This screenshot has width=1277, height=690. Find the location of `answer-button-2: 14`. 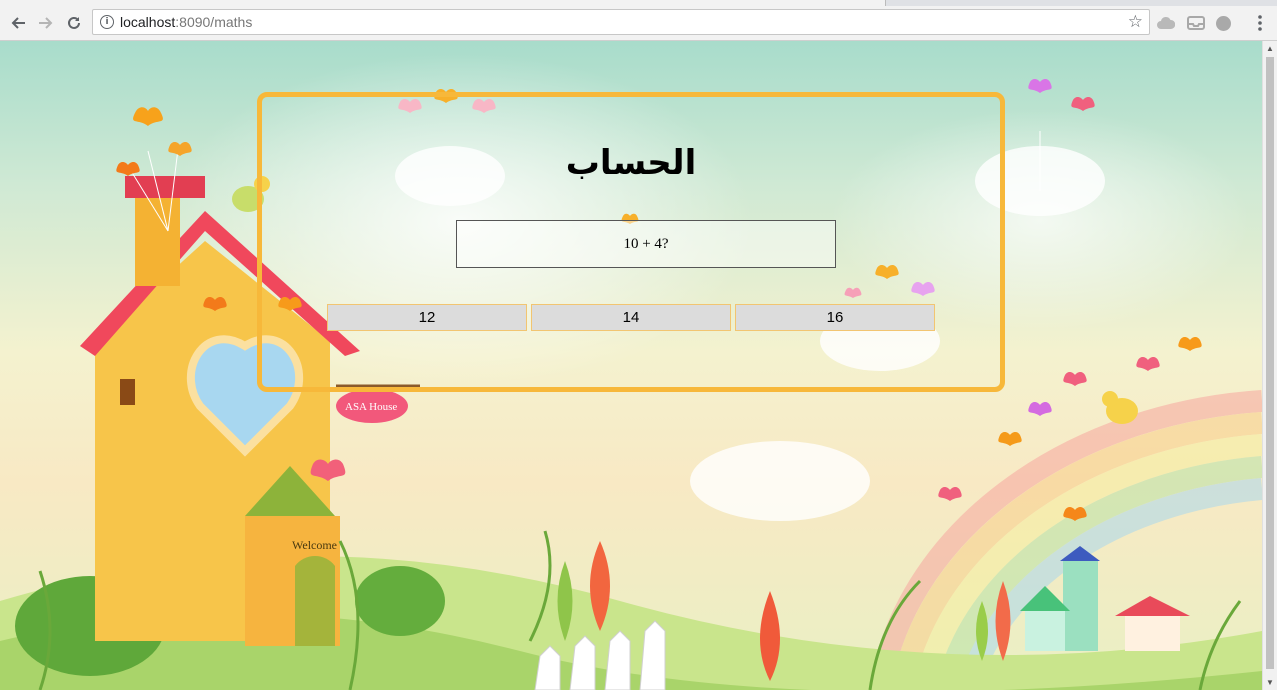

answer-button-2: 14 is located at coordinates (631, 317).